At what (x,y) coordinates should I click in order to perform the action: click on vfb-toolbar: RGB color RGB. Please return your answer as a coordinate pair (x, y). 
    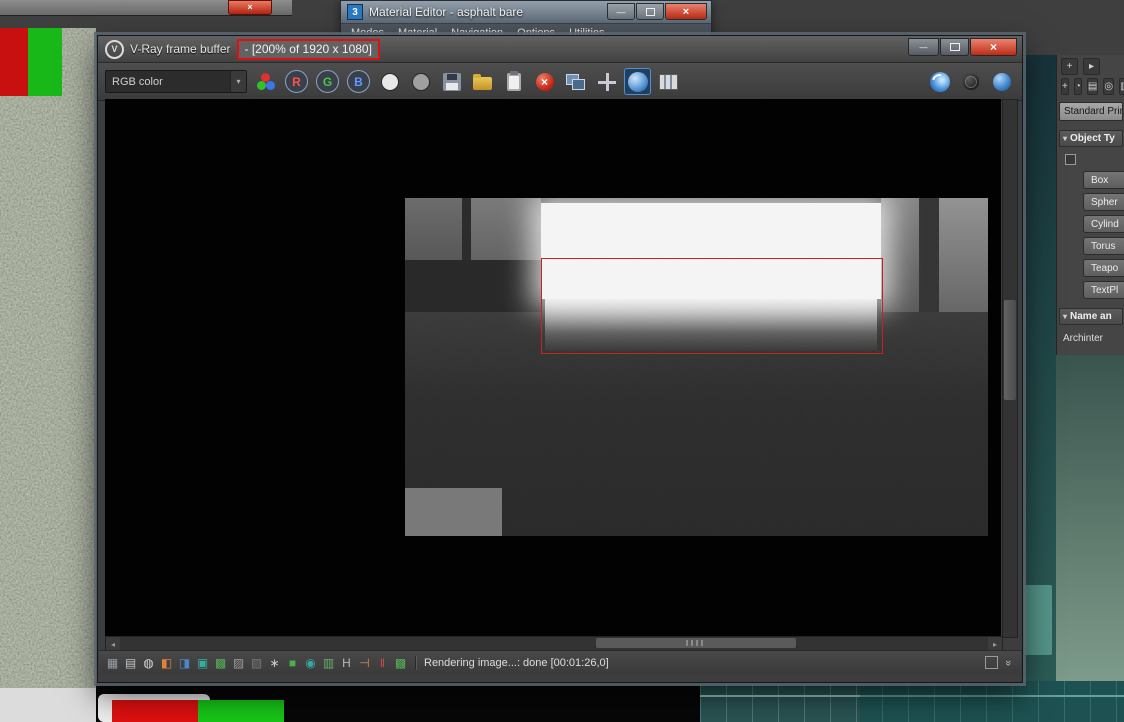
    Looking at the image, I should click on (560, 82).